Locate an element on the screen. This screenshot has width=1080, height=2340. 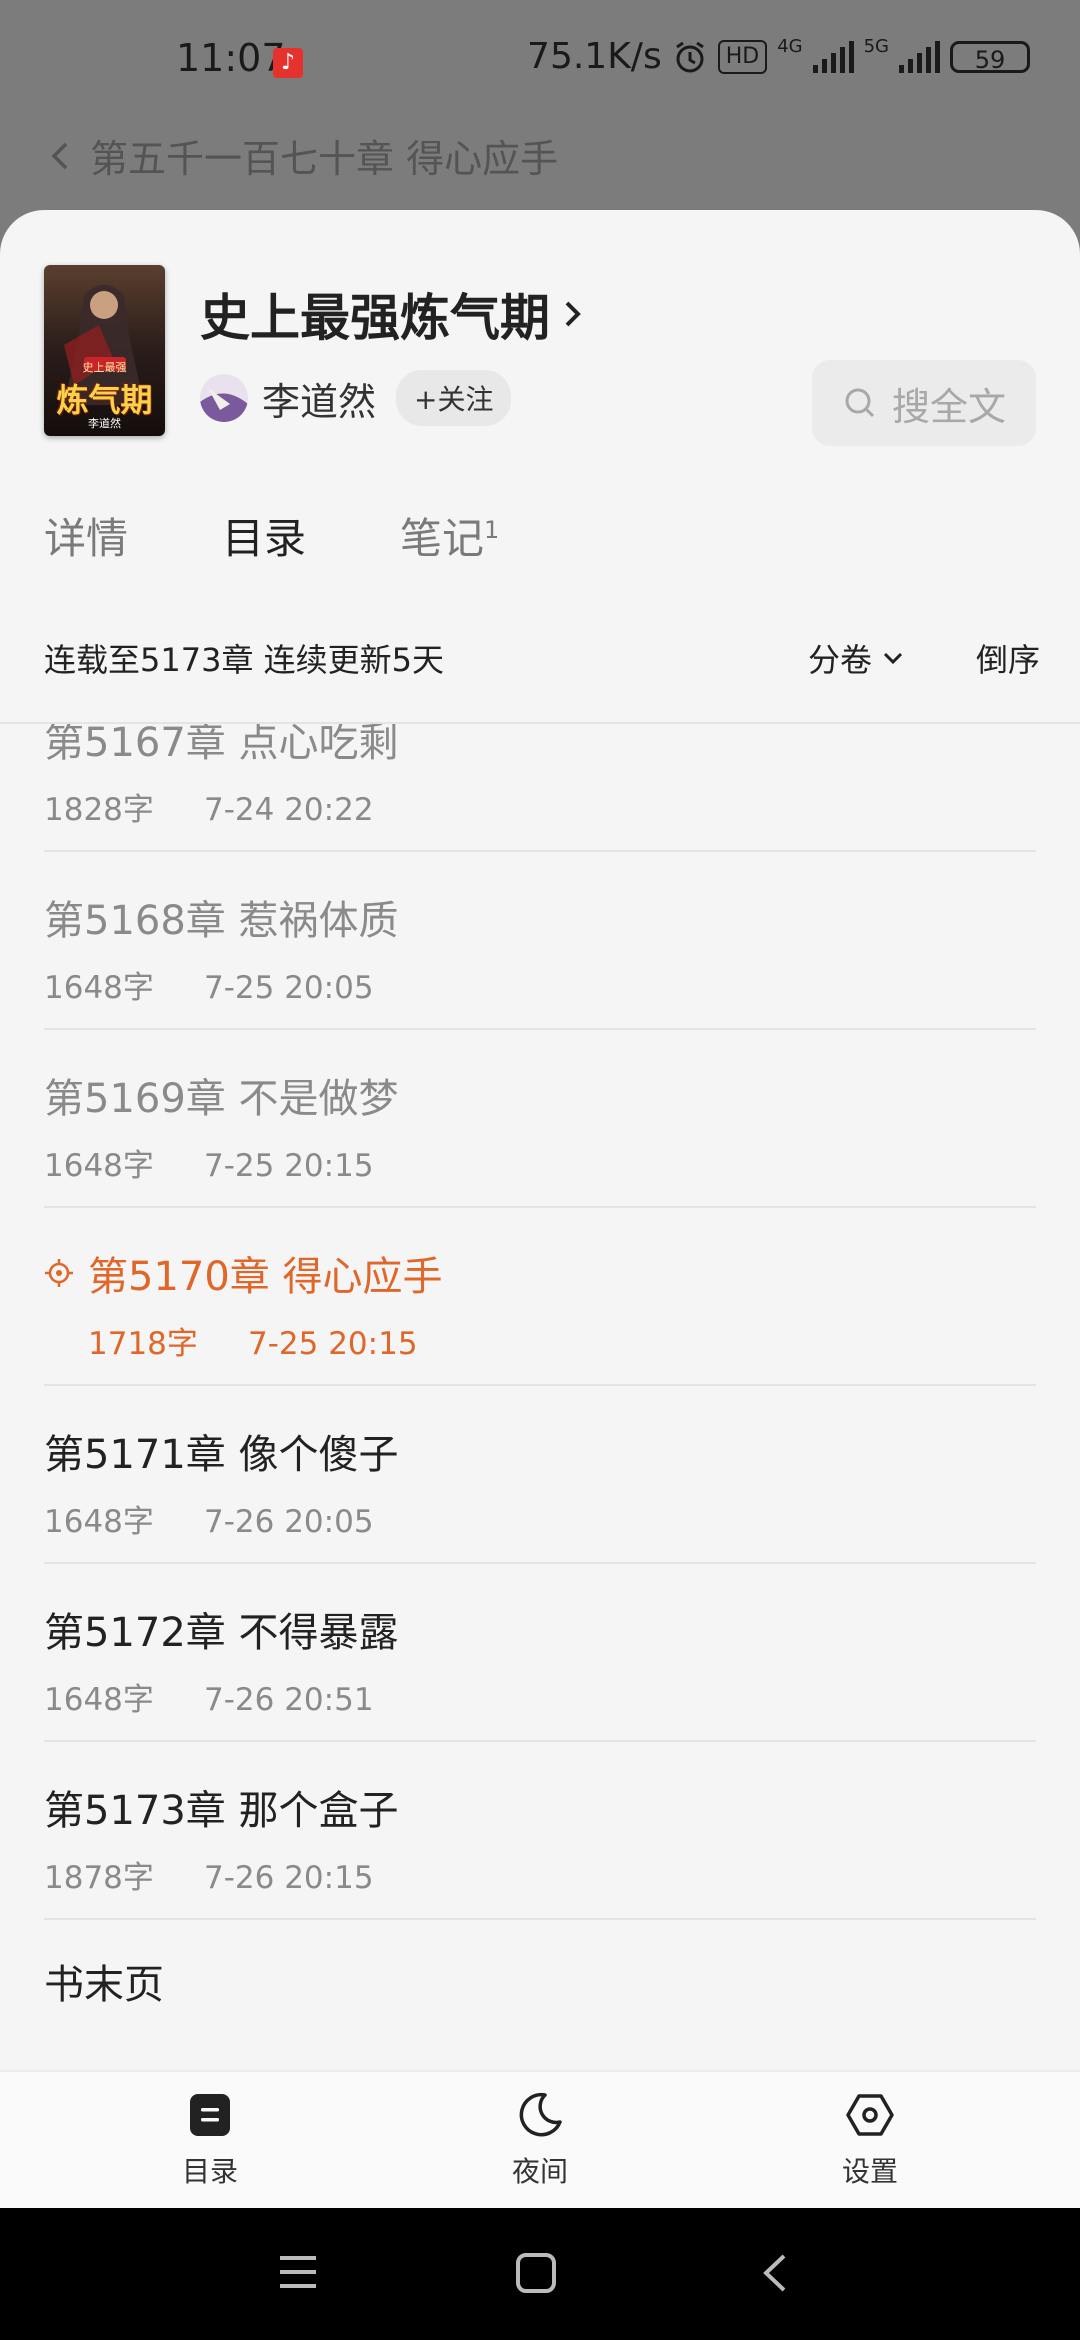
chapter-meta: 1648字 7-25 20:15 is located at coordinates (209, 1162).